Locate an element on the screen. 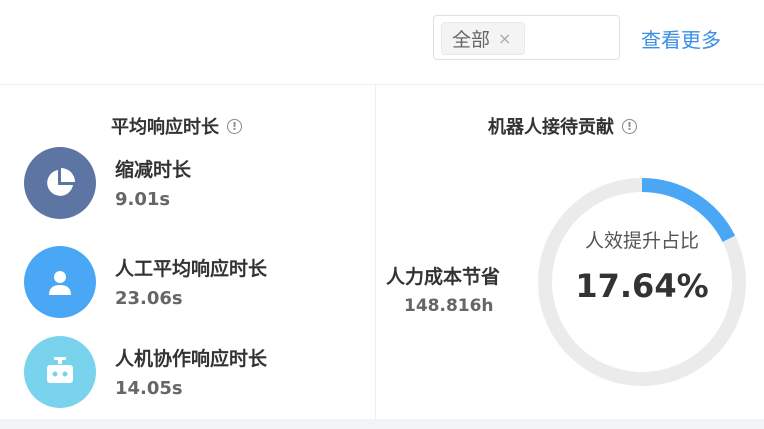 Image resolution: width=764 pixels, height=429 pixels. pie-chart-glyph is located at coordinates (61, 182).